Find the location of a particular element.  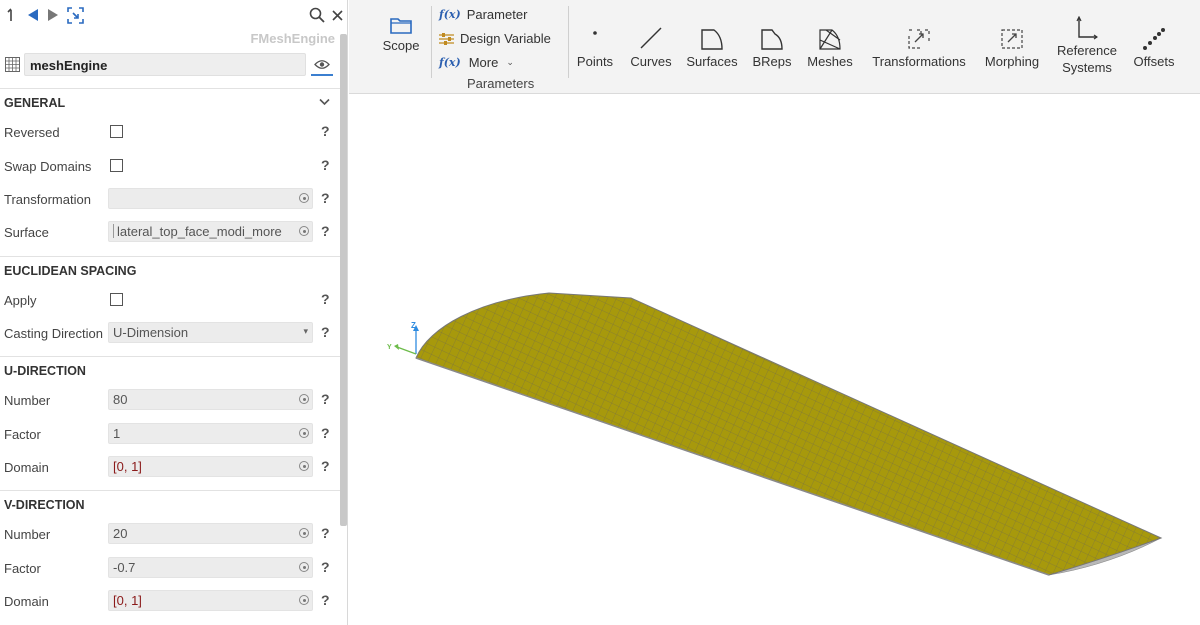

ribbon-separator is located at coordinates (431, 42).